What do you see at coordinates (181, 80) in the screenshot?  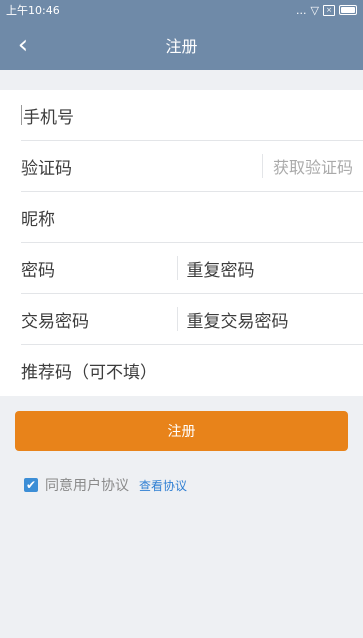 I see `spacer` at bounding box center [181, 80].